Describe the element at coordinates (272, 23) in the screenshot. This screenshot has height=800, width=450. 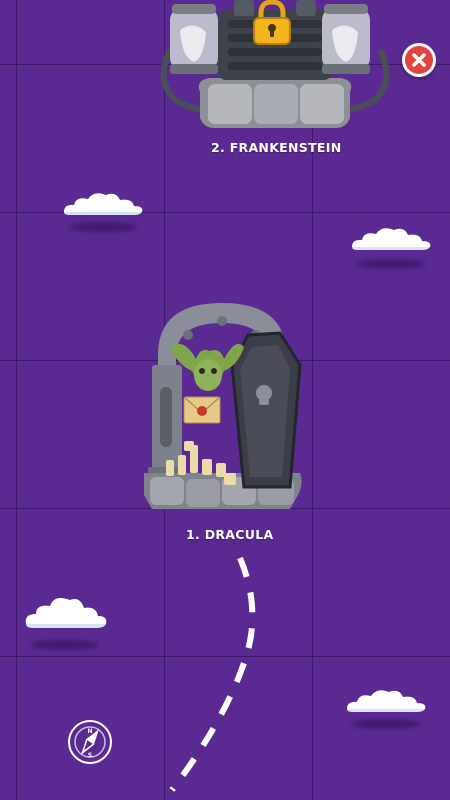
I see `lock-icon` at that location.